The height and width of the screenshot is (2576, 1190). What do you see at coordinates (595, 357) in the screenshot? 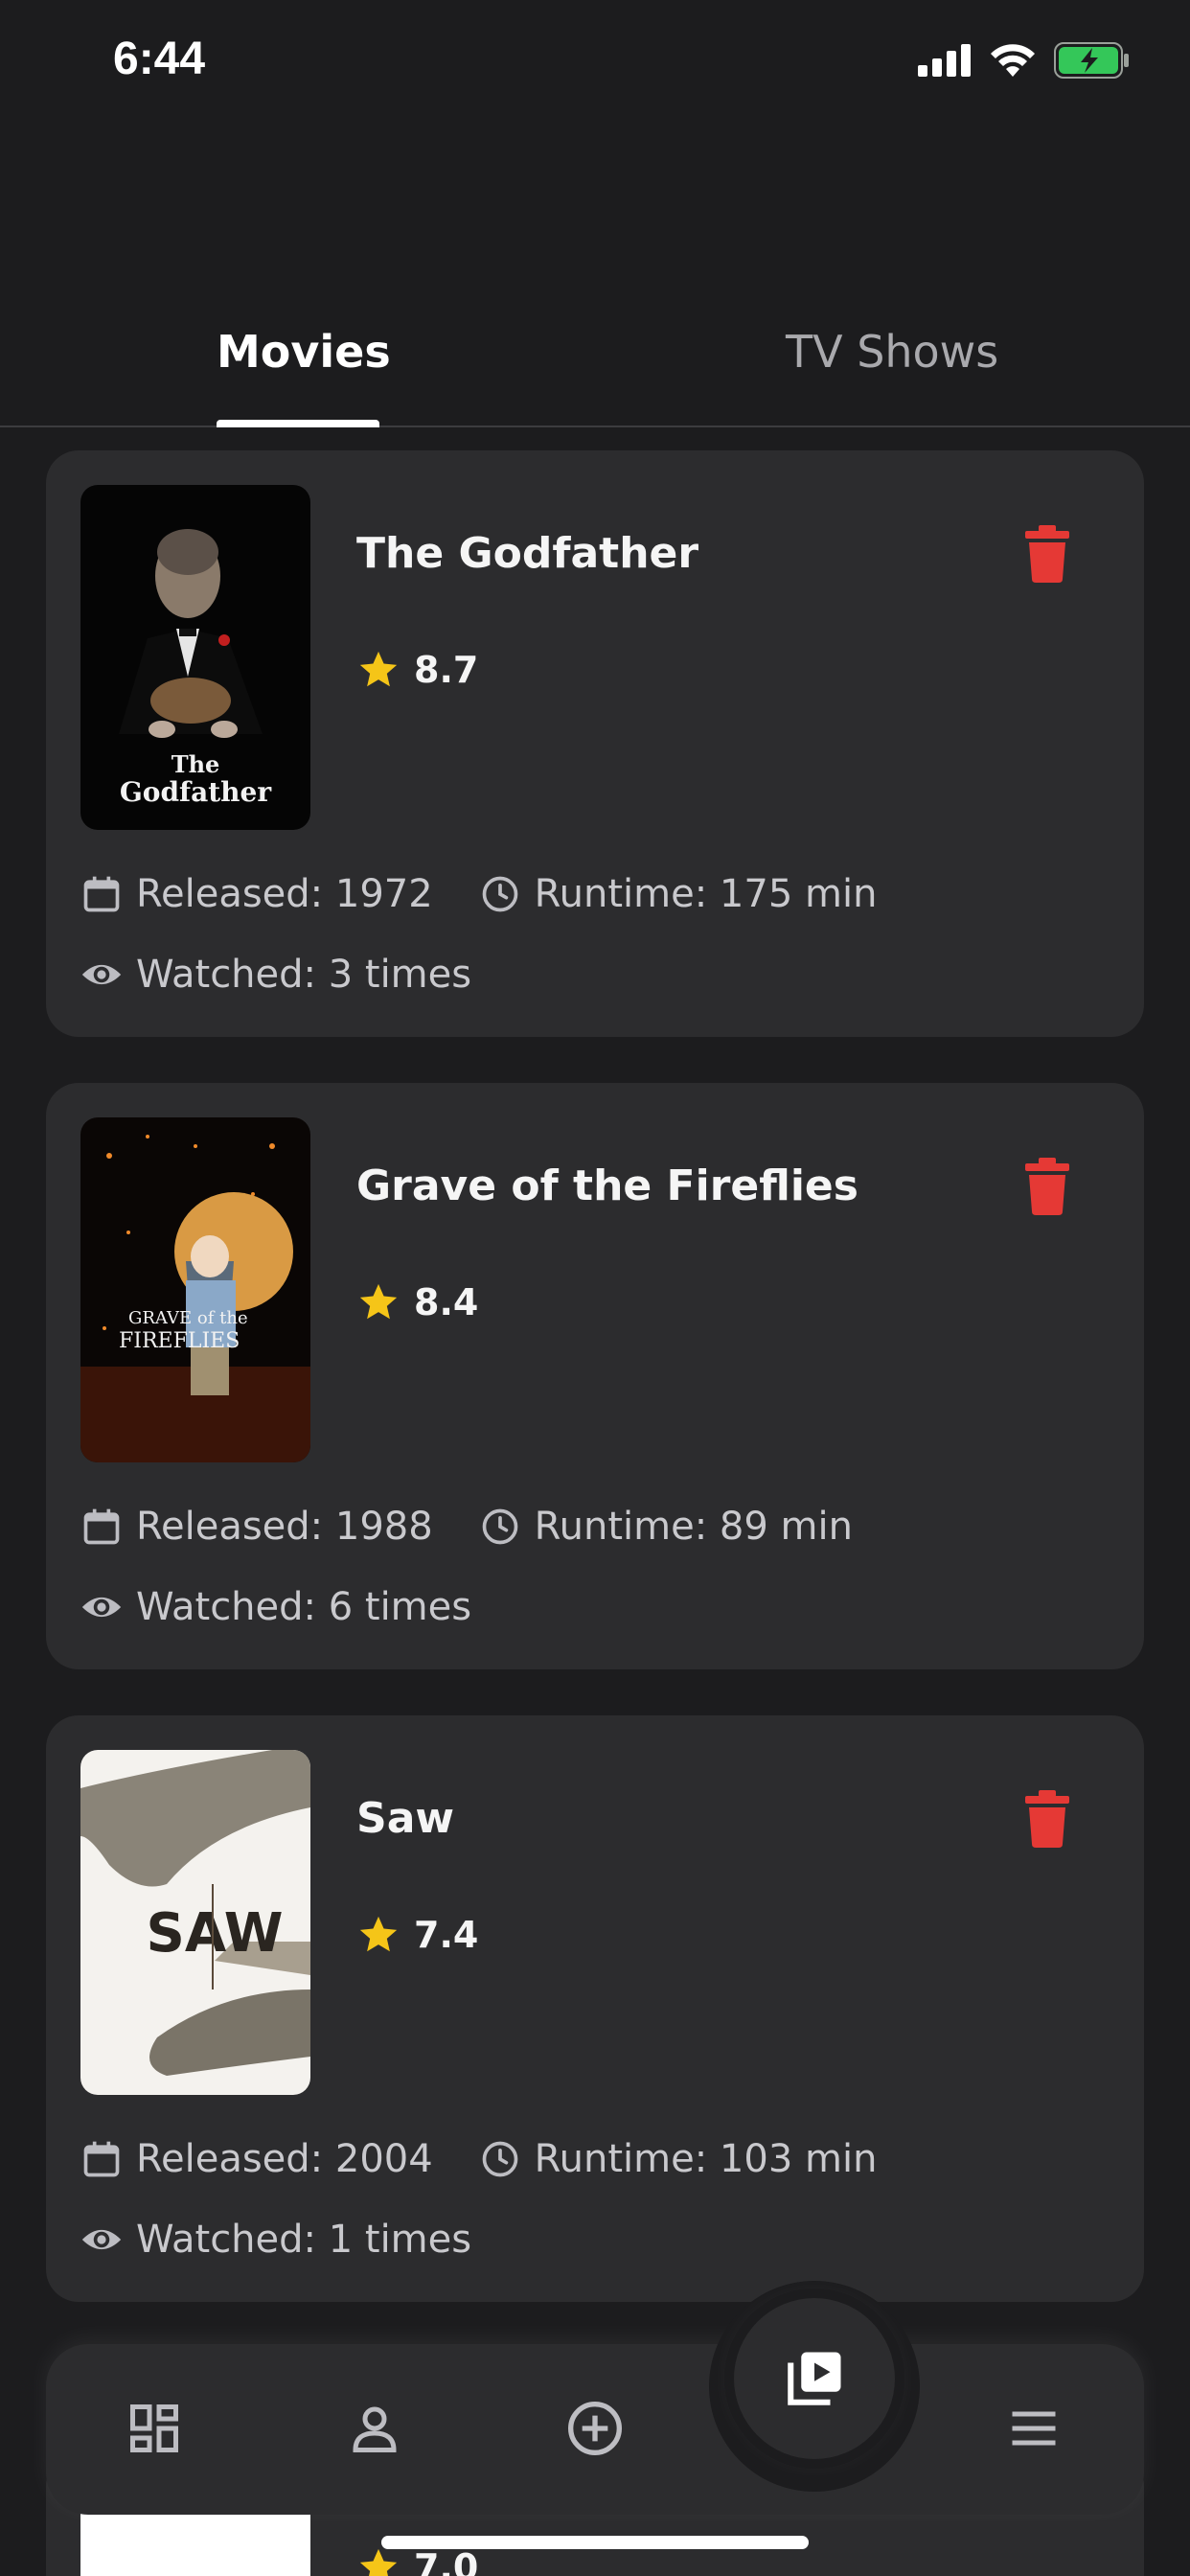
I see `tab-bar: Movies TV Shows` at bounding box center [595, 357].